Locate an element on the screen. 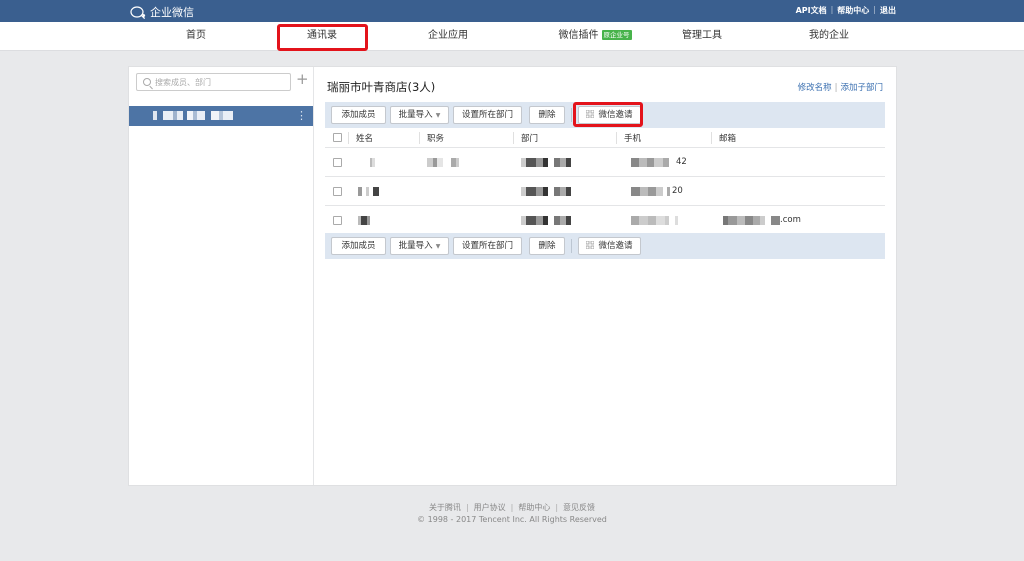  table-row: .com is located at coordinates (605, 220).